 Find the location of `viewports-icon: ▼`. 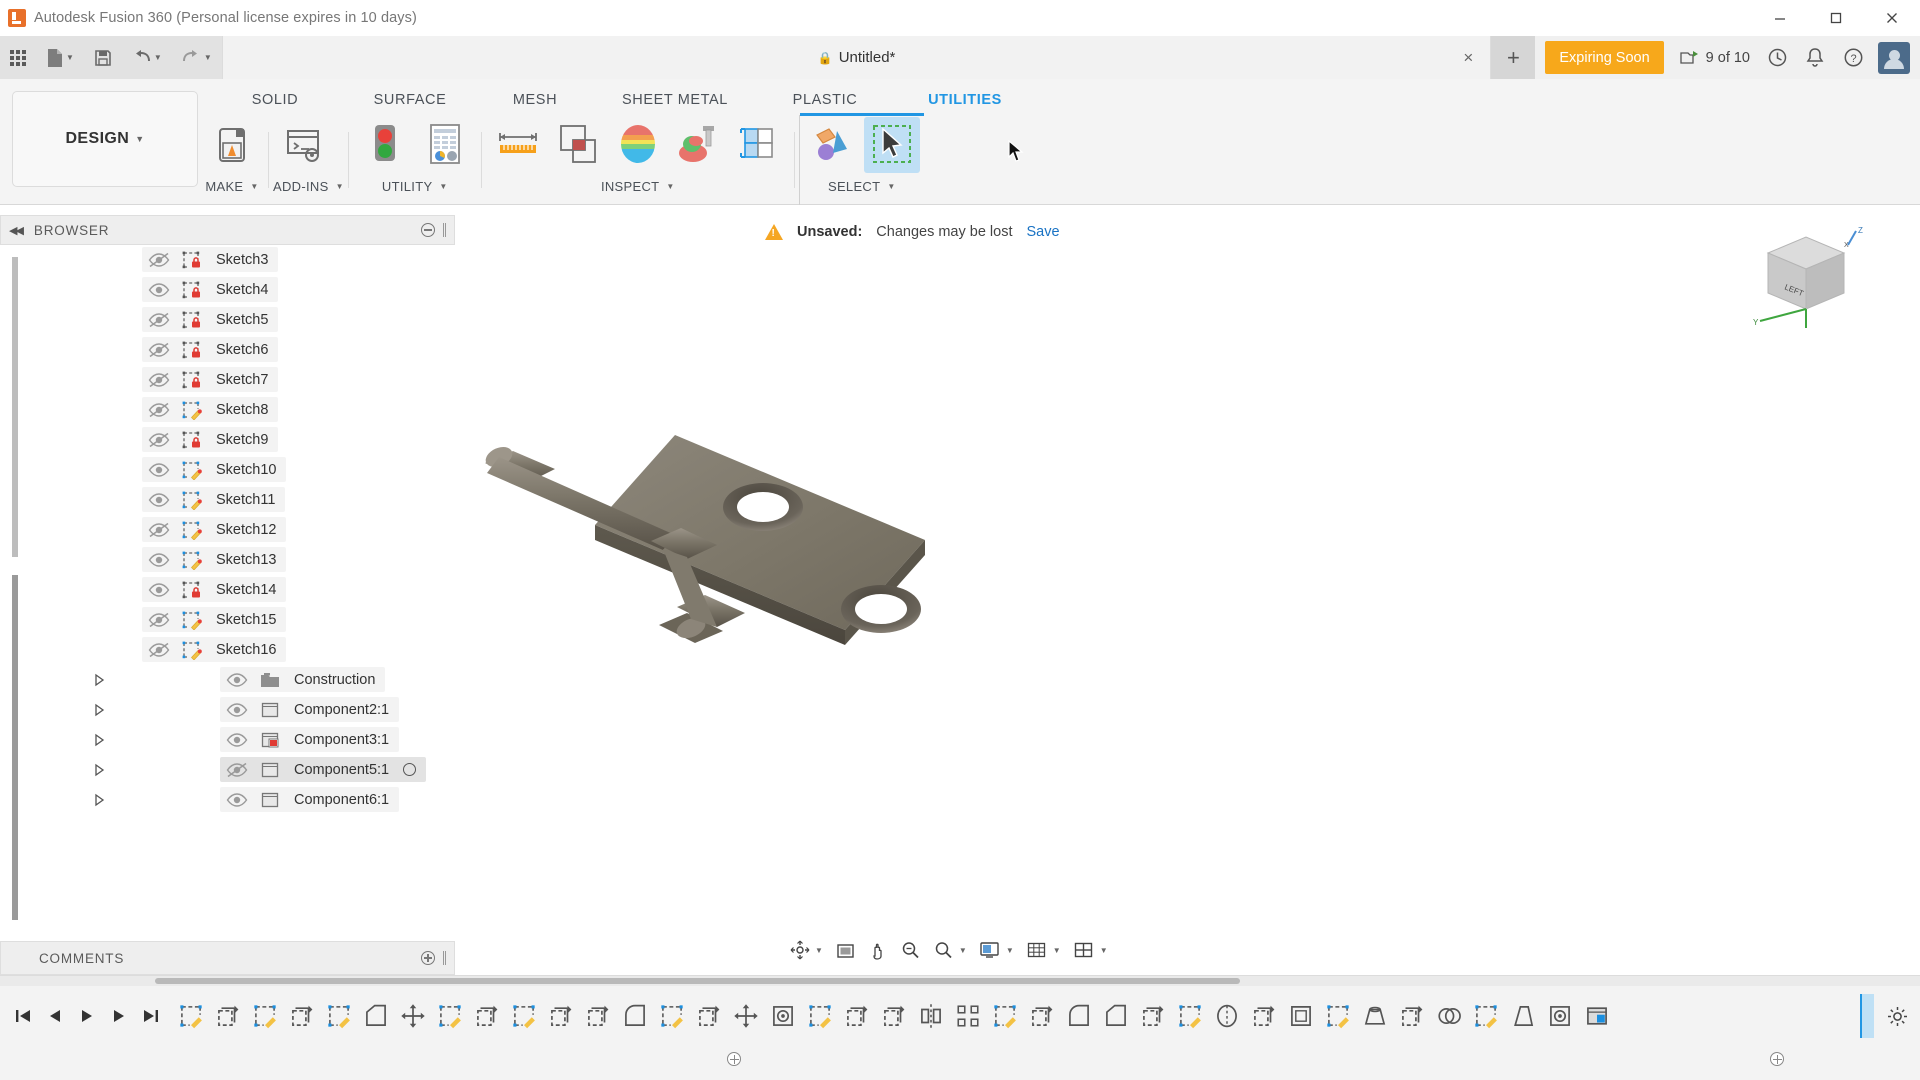

viewports-icon: ▼ is located at coordinates (1090, 950).